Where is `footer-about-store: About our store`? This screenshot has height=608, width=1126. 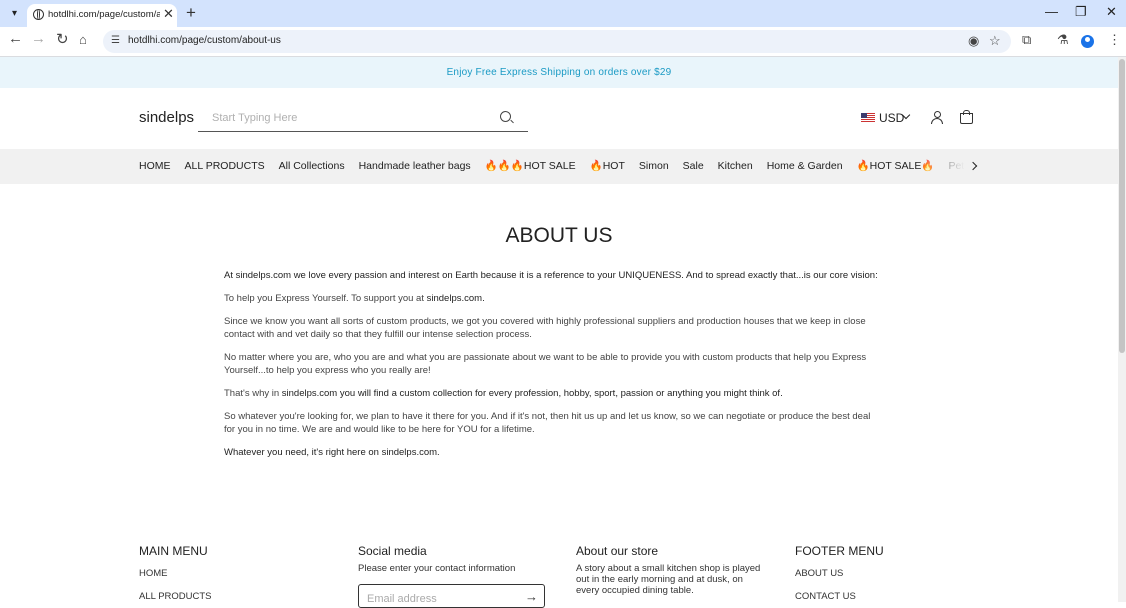 footer-about-store: About our store is located at coordinates (617, 551).